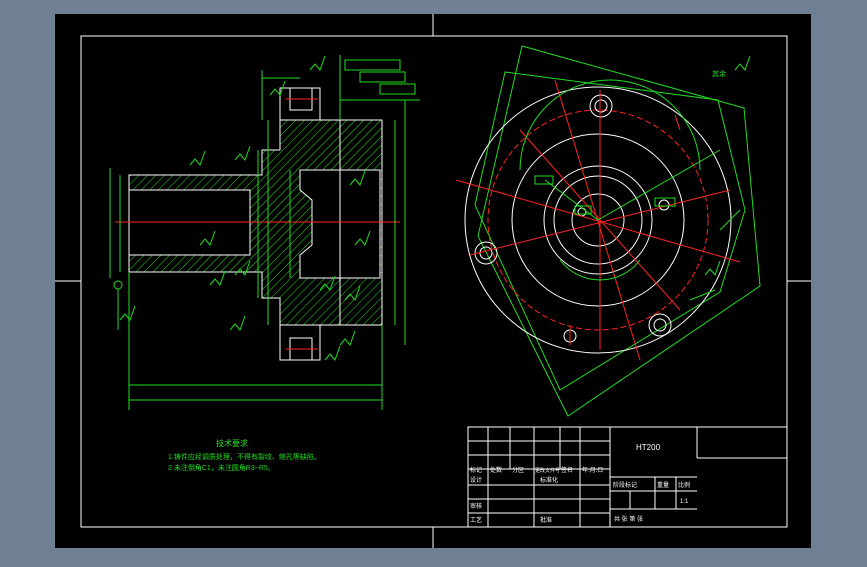 The image size is (867, 567). I want to click on title-label-design: 设计, so click(476, 480).